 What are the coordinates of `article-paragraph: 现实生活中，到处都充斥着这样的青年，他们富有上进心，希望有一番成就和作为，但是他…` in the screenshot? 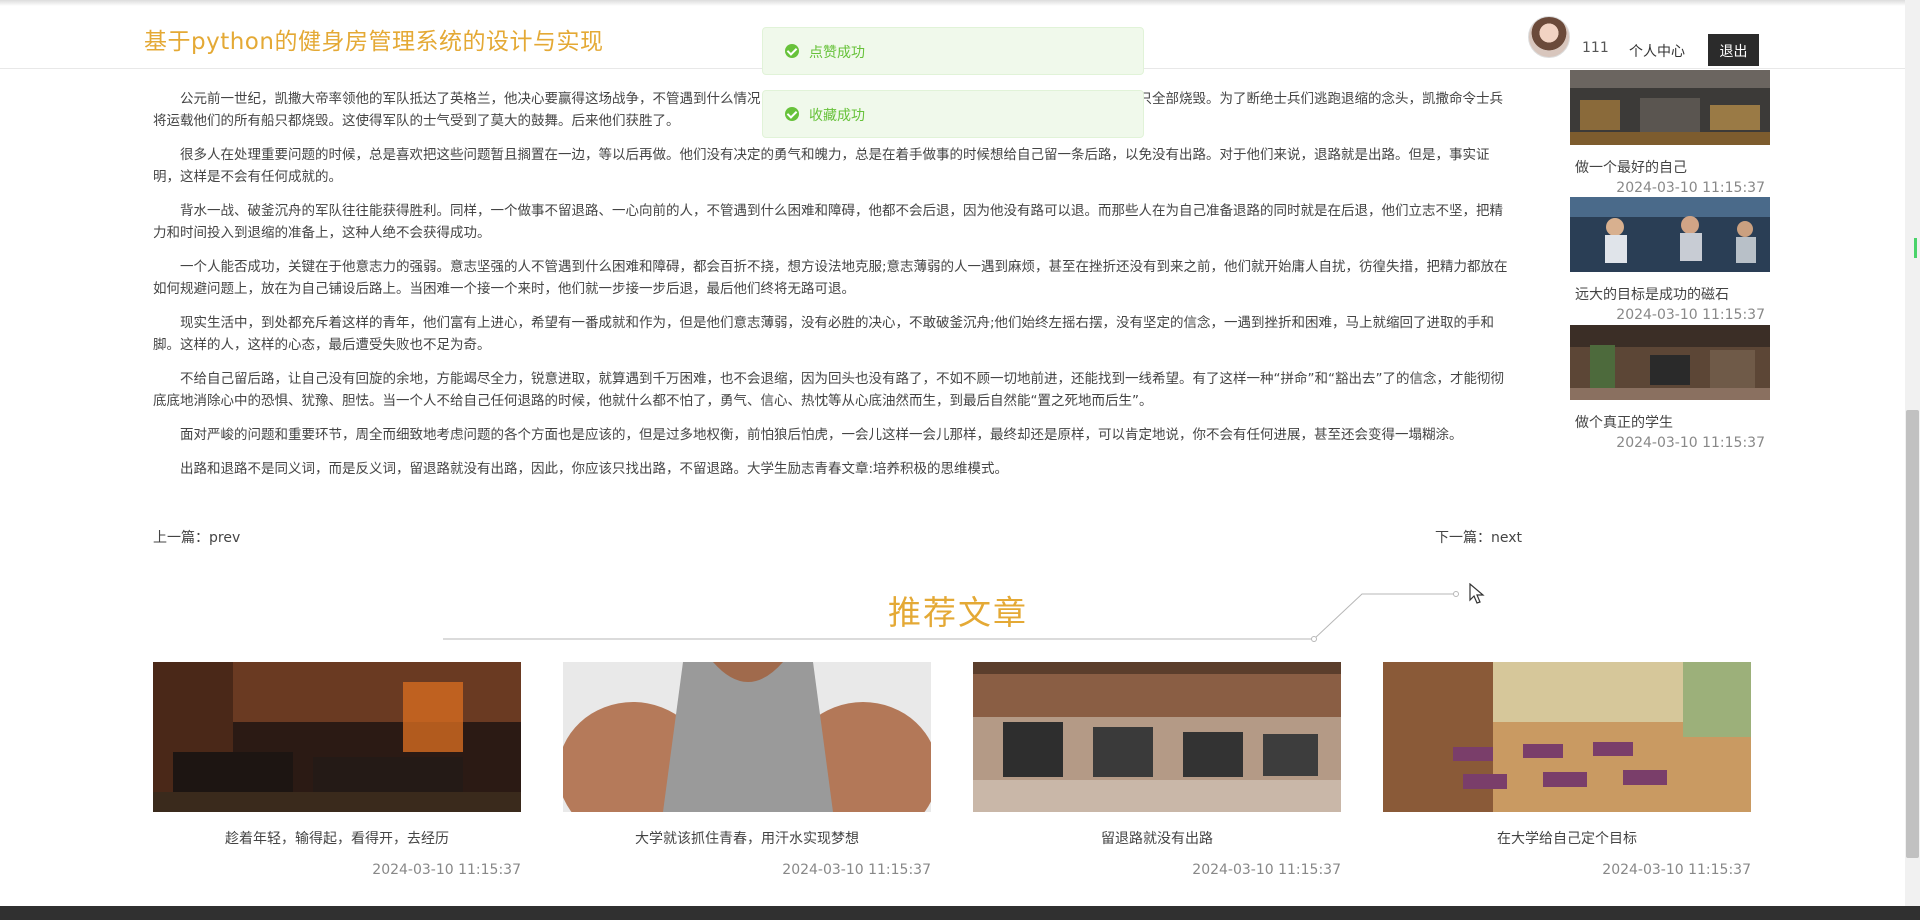 It's located at (824, 334).